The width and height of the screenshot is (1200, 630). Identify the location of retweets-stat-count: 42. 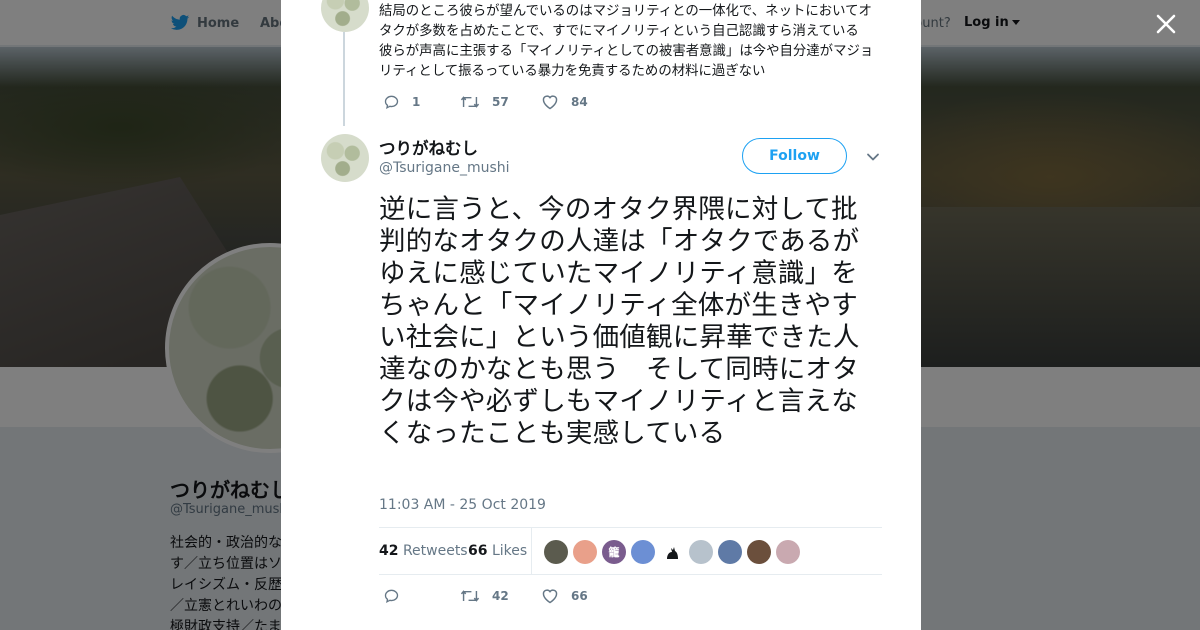
(389, 551).